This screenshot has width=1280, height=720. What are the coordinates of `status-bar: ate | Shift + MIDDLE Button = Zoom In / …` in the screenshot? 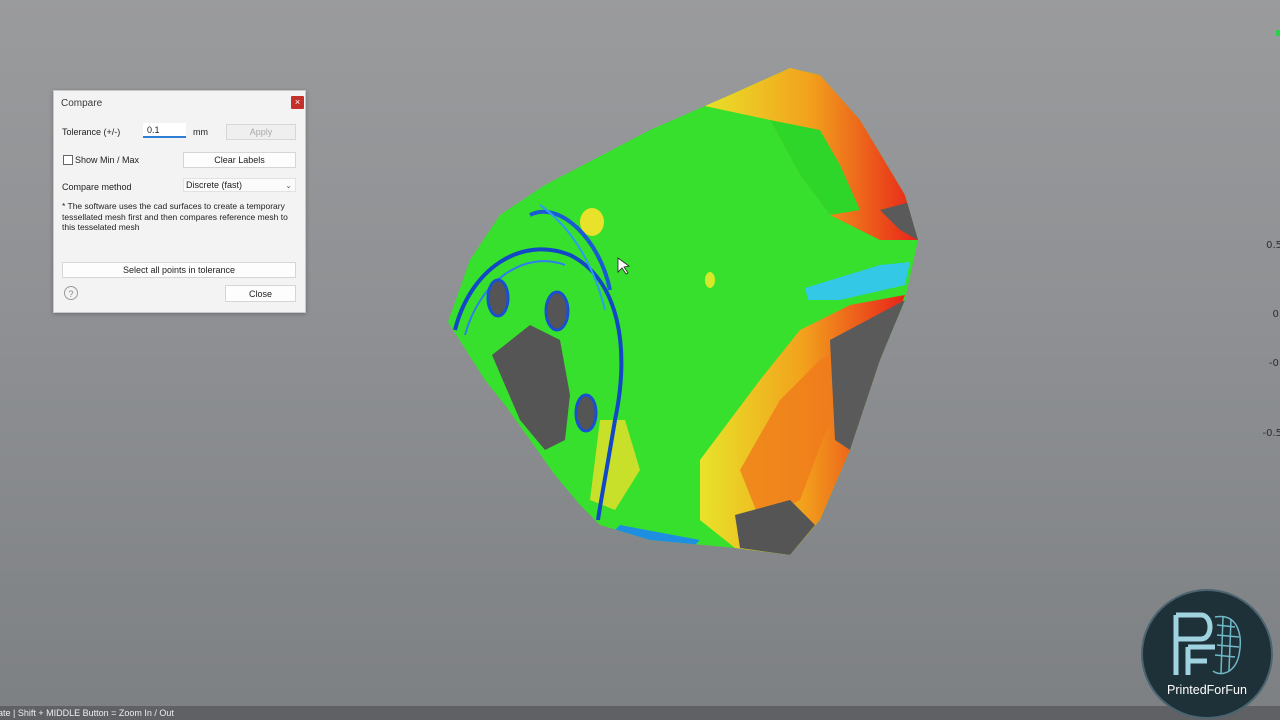 It's located at (640, 713).